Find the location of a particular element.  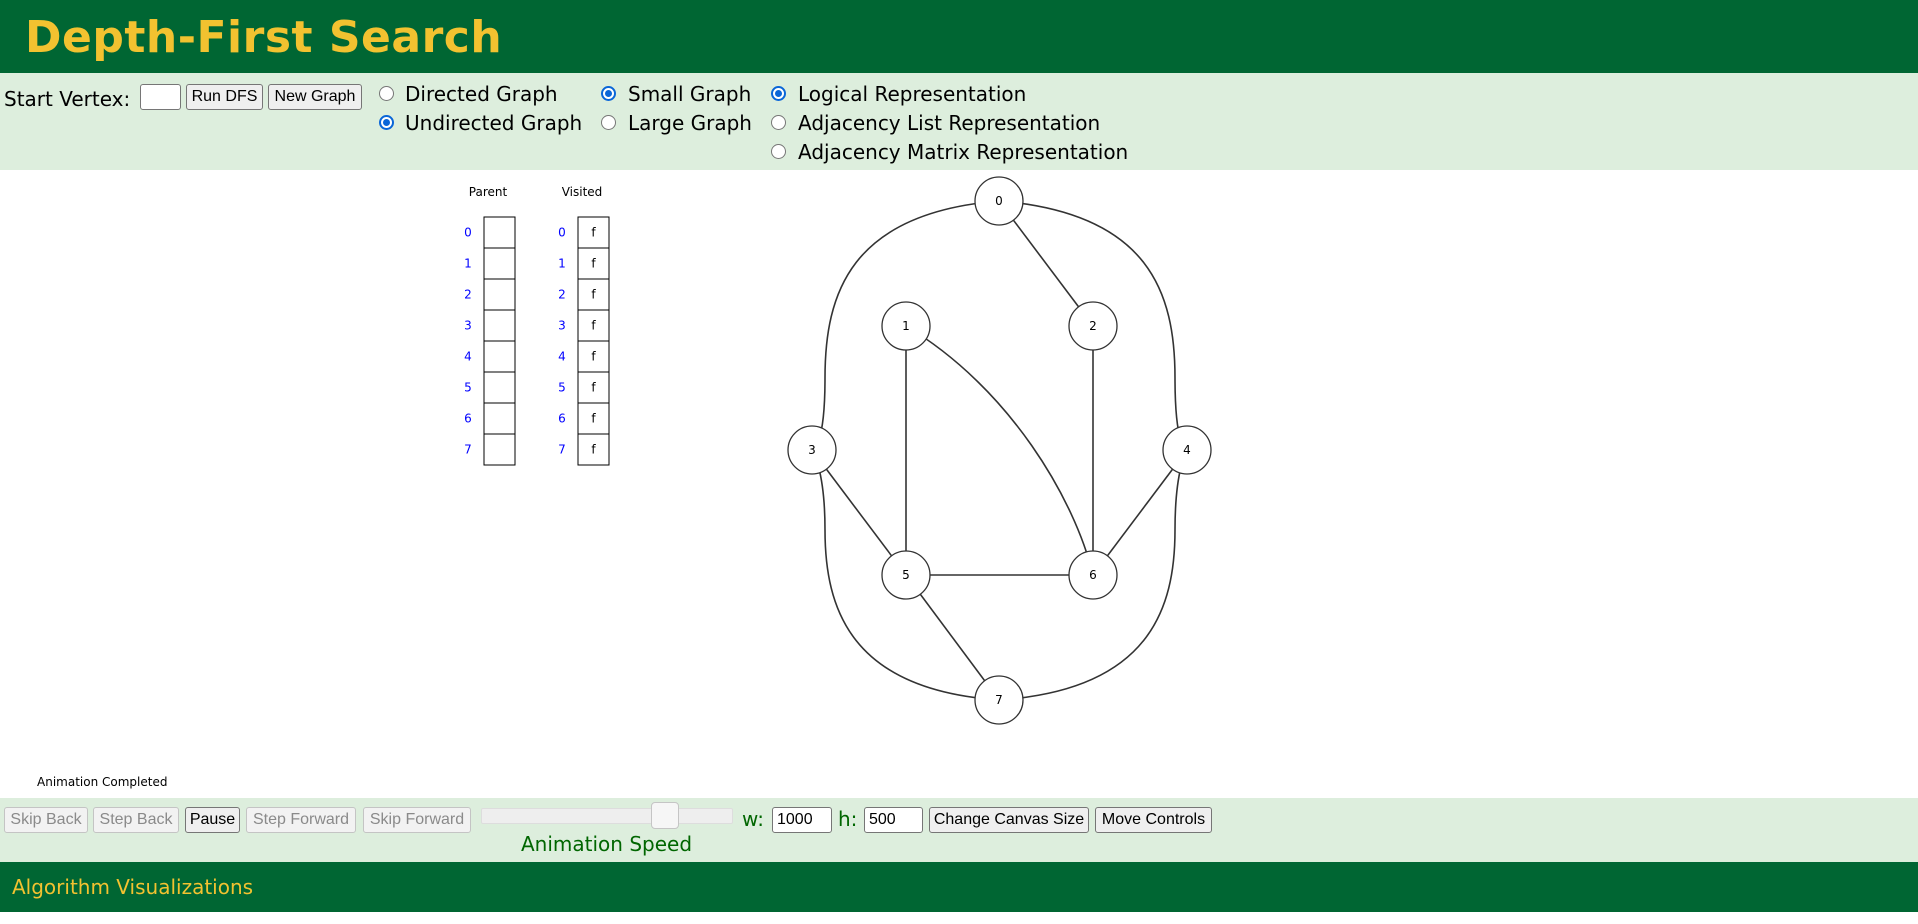

move-controls-button: Move Controls is located at coordinates (1153, 820).